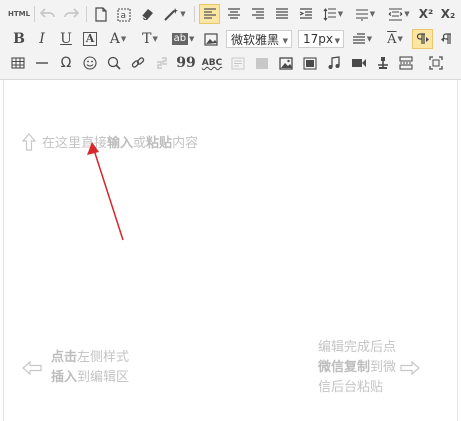 Image resolution: width=461 pixels, height=421 pixels. Describe the element at coordinates (186, 63) in the screenshot. I see `blockquote-button: 99` at that location.